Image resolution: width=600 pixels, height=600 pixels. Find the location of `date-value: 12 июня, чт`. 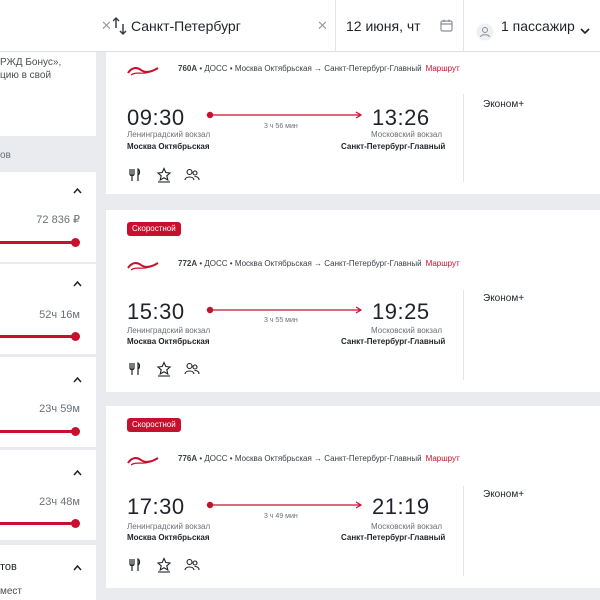

date-value: 12 июня, чт is located at coordinates (383, 26).